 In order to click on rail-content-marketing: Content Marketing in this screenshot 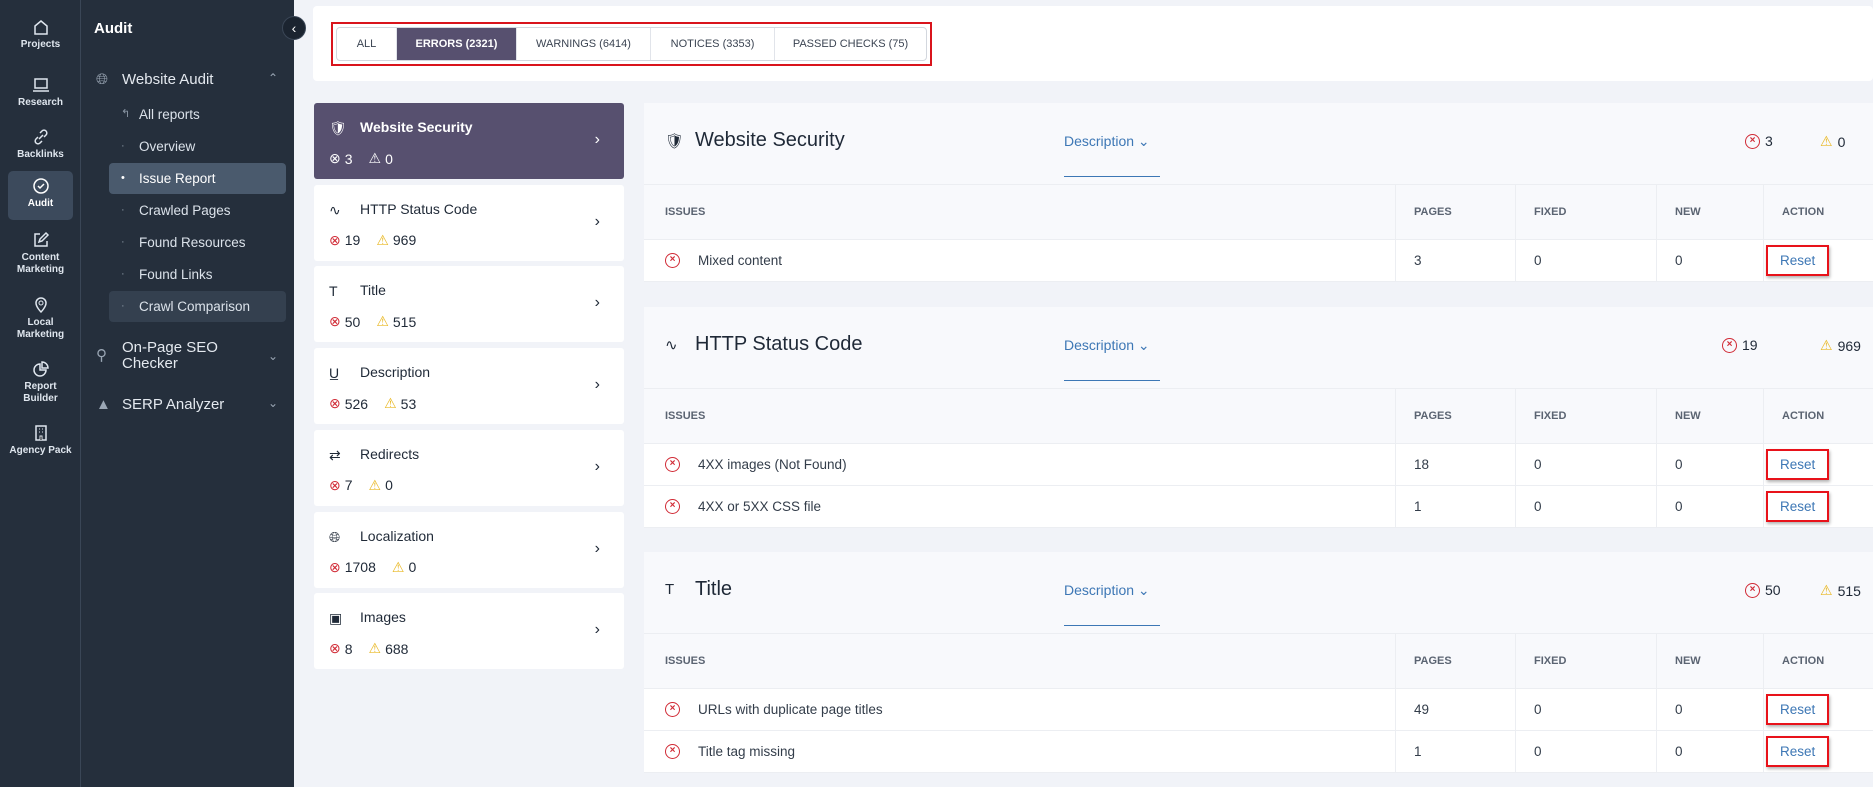, I will do `click(40, 250)`.